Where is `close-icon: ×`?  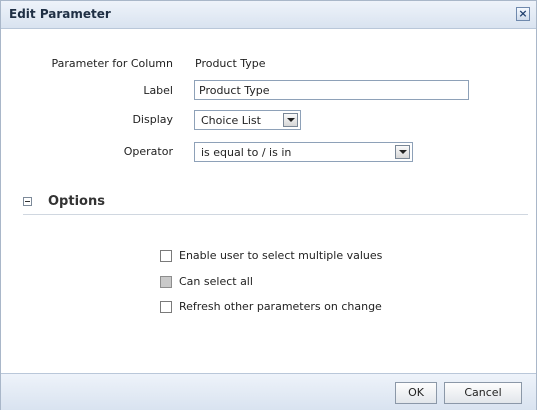 close-icon: × is located at coordinates (523, 14).